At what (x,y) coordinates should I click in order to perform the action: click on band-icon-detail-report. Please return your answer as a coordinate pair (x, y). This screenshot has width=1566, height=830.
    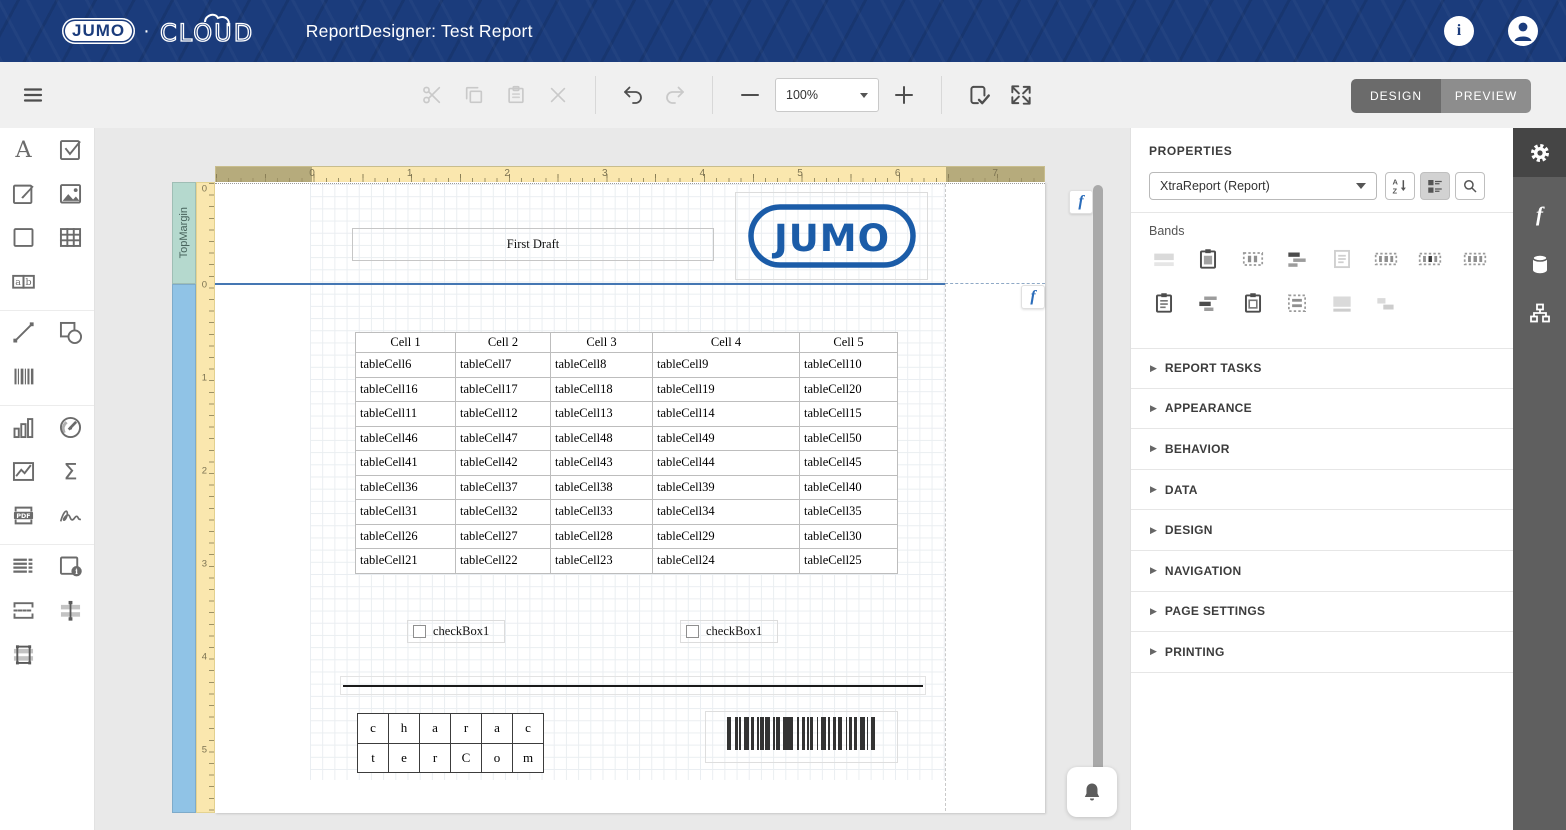
    Looking at the image, I should click on (1386, 259).